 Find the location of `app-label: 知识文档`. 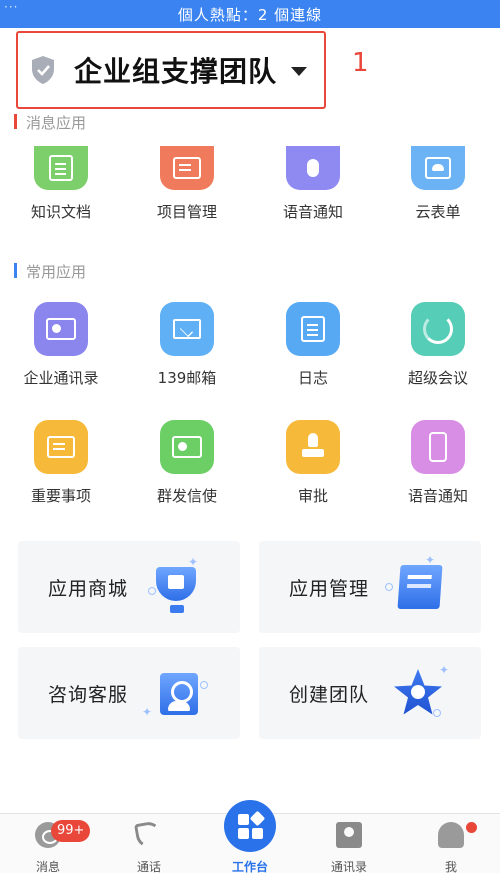

app-label: 知识文档 is located at coordinates (60, 212).